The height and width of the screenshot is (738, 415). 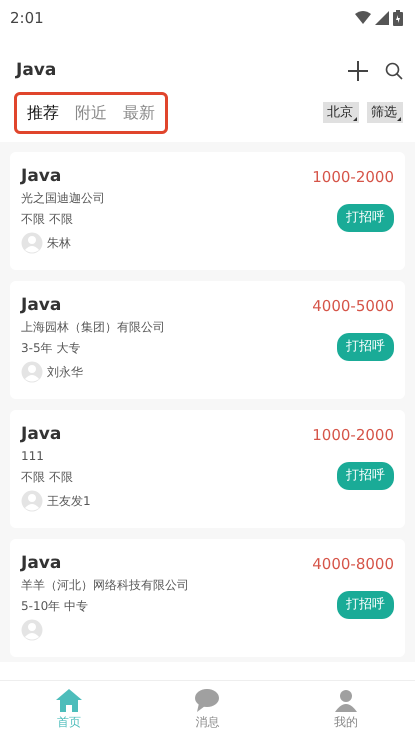 I want to click on battery-icon, so click(x=398, y=18).